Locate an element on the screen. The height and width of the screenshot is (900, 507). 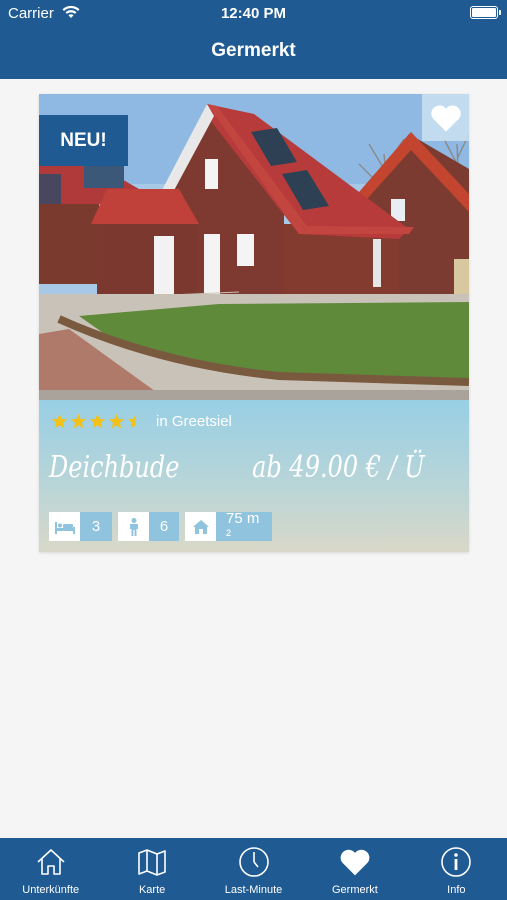
listing-name: Deichbude is located at coordinates (114, 467).